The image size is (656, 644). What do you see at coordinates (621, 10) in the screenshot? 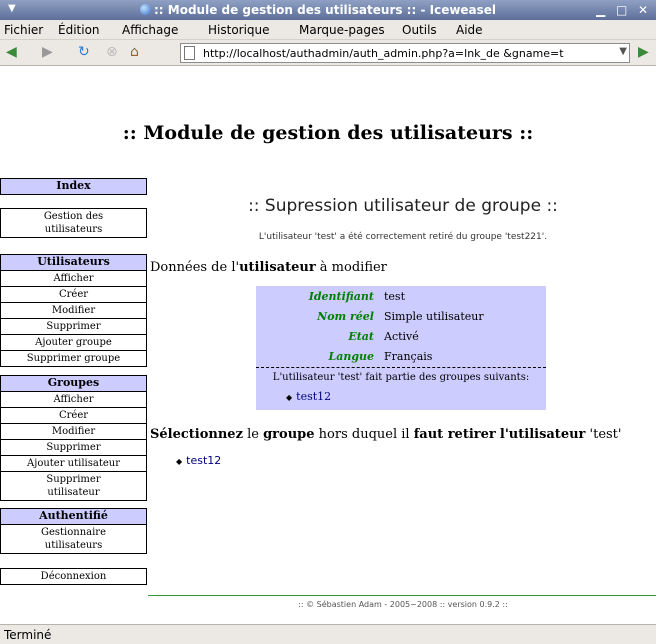
I see `maximize-icon: □` at bounding box center [621, 10].